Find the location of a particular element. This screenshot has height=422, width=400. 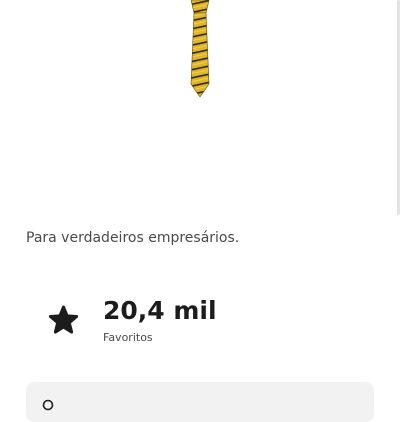

favorites-count: 20,4 mil is located at coordinates (160, 310).